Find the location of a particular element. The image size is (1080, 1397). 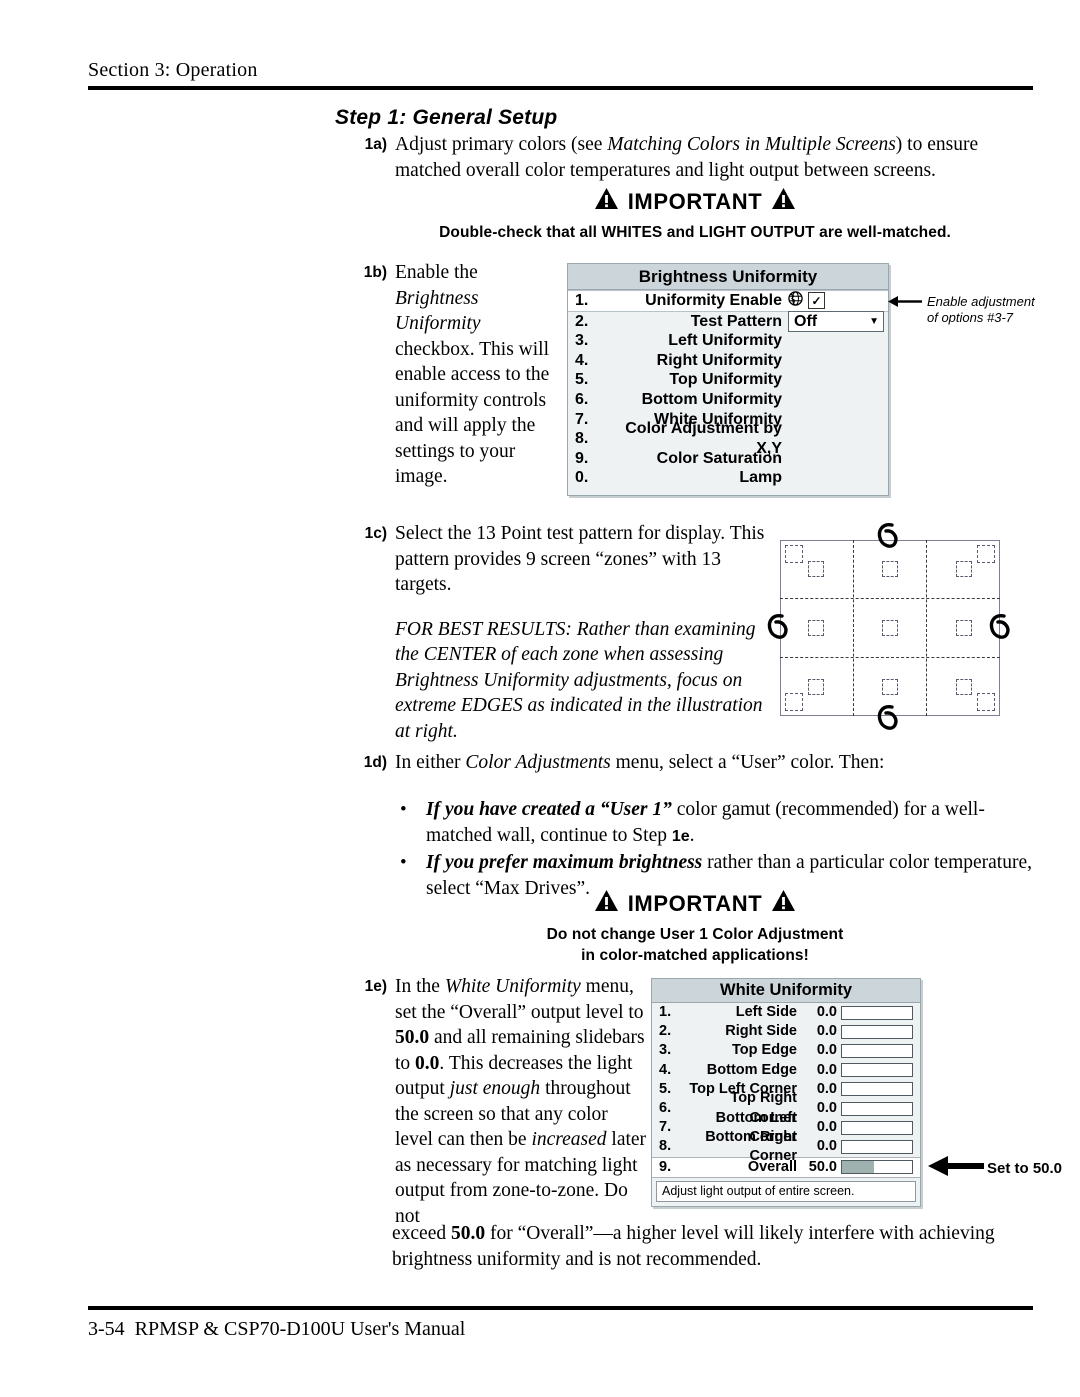

header-section-title: Section 3: Operation is located at coordinates (173, 70).